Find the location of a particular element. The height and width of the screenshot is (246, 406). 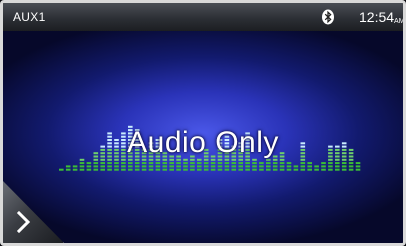

chevron-right-icon is located at coordinates (23, 222).